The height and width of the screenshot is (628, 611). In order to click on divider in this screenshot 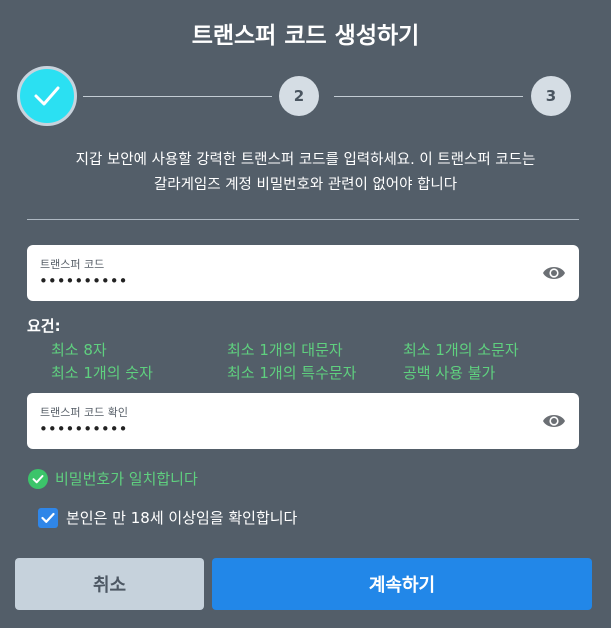, I will do `click(303, 219)`.